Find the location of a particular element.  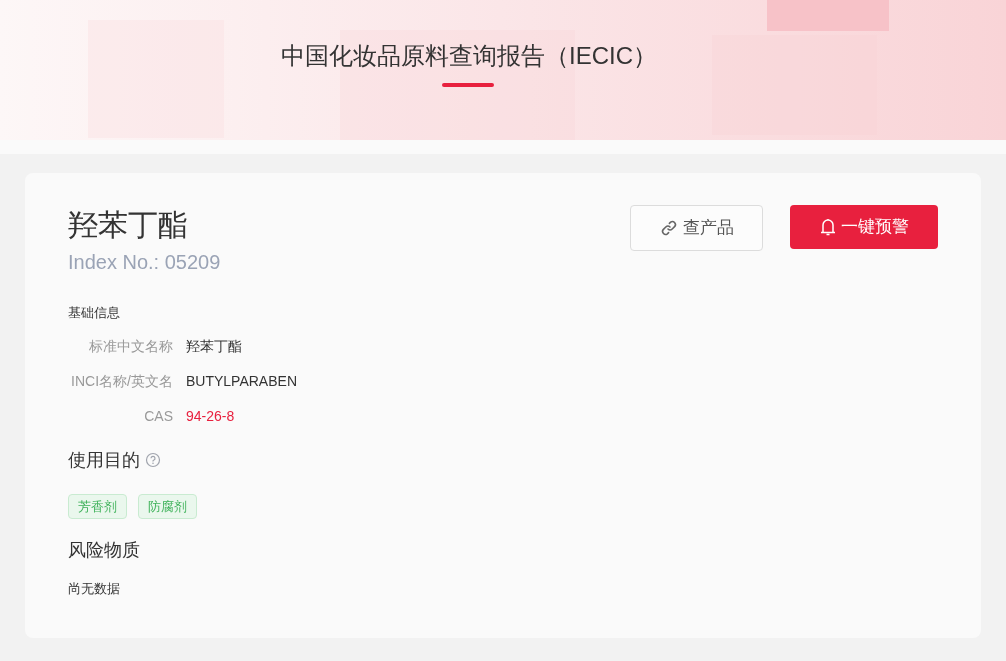

section-heading: 基础信息 is located at coordinates (94, 313).